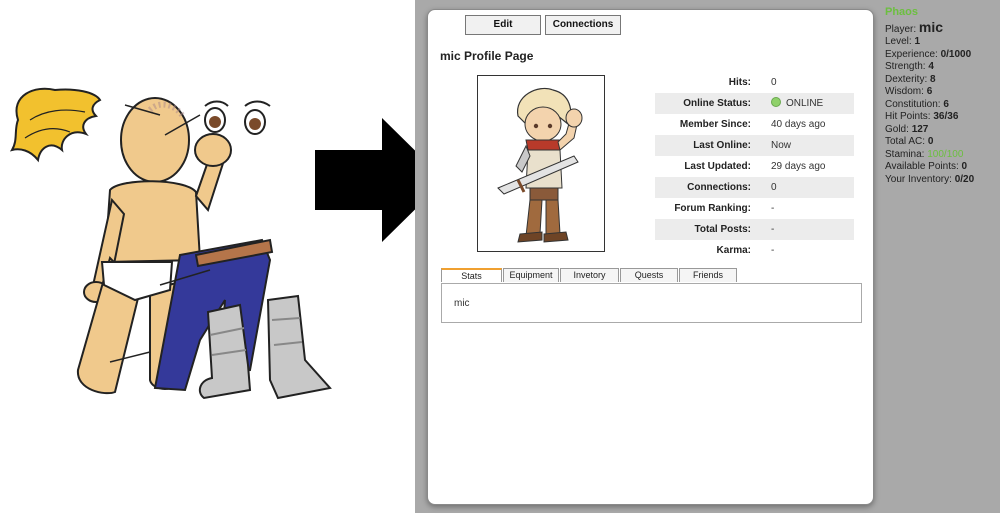 The width and height of the screenshot is (1000, 516). I want to click on stat-label: Your Inventory:, so click(918, 179).